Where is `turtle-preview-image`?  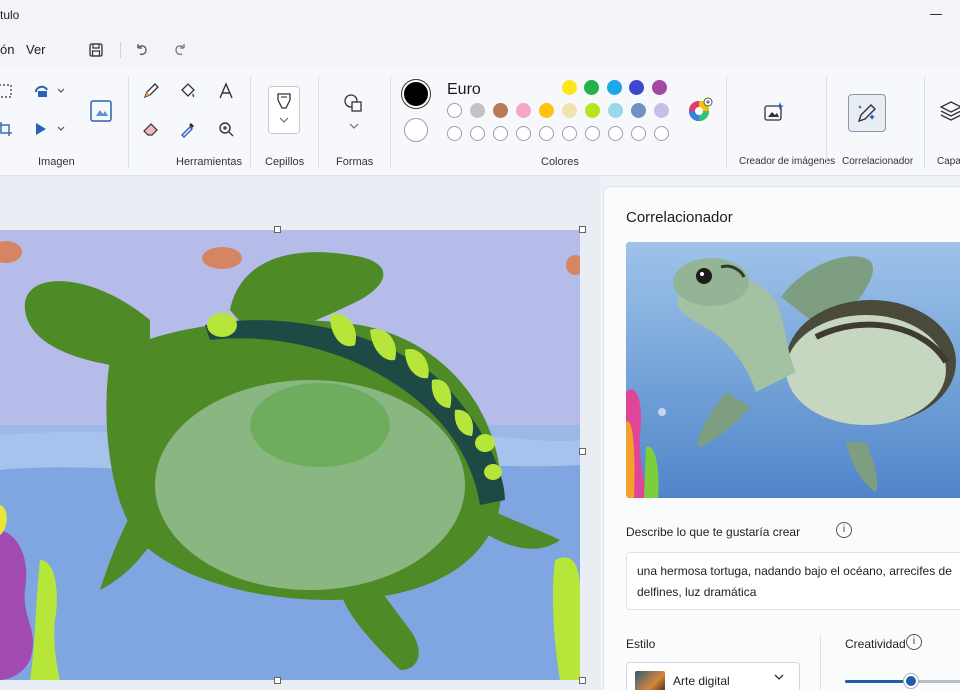 turtle-preview-image is located at coordinates (793, 370).